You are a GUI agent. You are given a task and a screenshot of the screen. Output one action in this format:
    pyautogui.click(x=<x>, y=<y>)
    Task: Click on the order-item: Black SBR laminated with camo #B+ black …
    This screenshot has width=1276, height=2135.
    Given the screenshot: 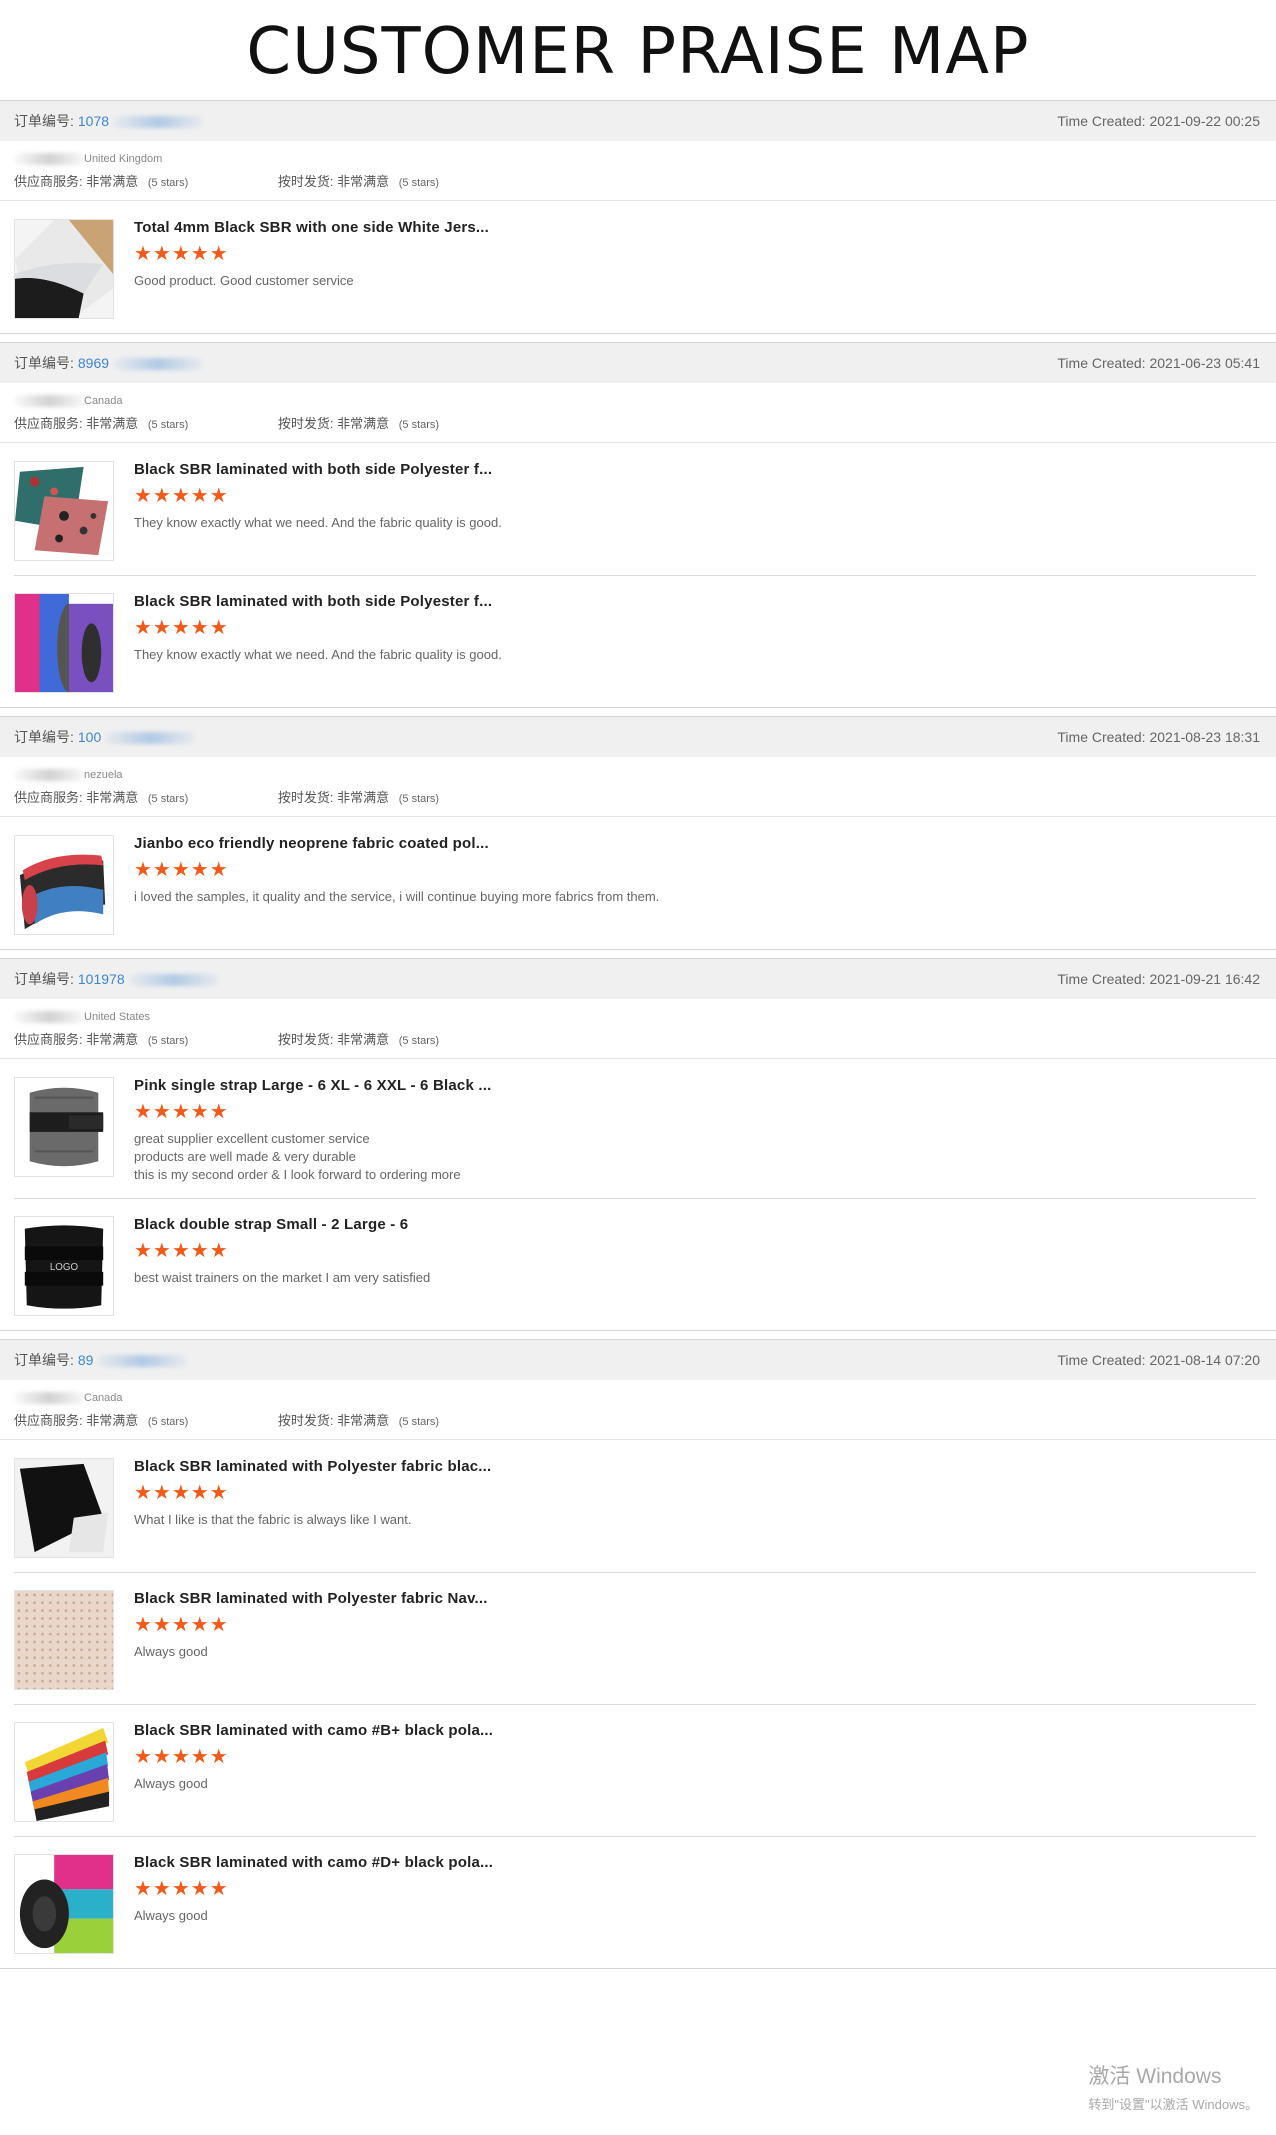 What is the action you would take?
    pyautogui.click(x=638, y=1770)
    